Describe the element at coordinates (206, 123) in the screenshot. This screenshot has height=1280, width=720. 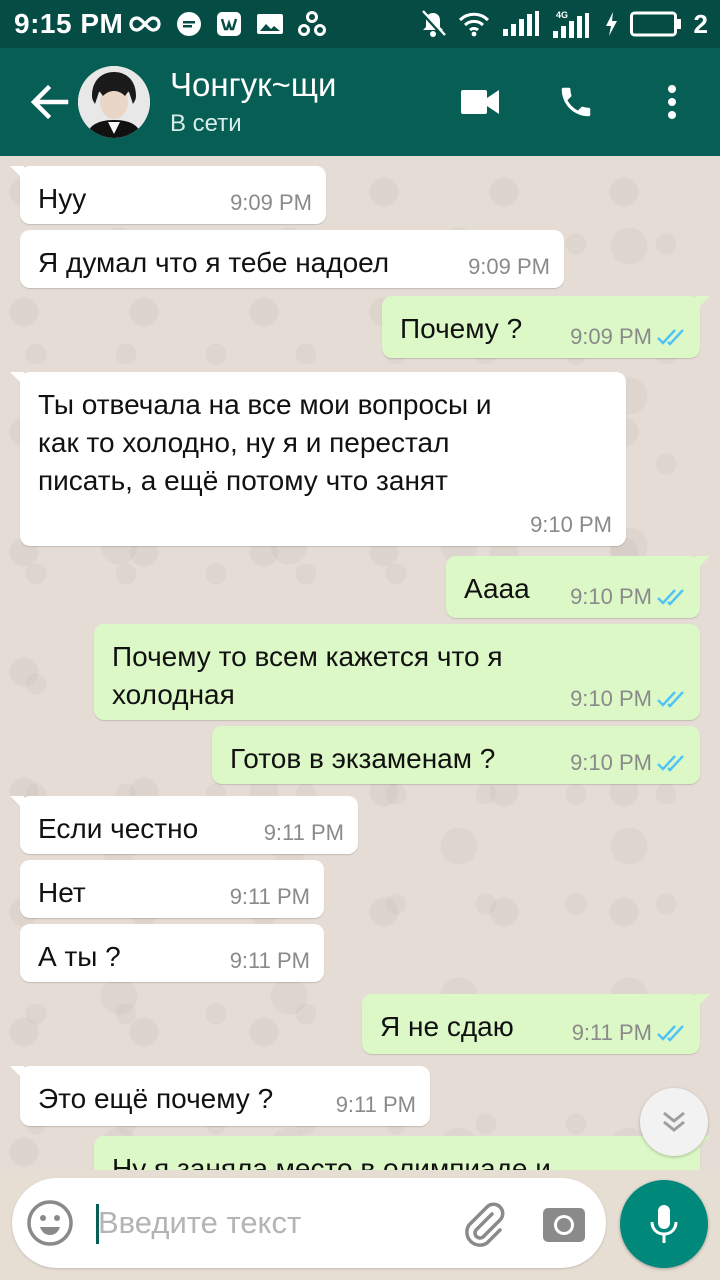
I see `contact-status: В сети` at that location.